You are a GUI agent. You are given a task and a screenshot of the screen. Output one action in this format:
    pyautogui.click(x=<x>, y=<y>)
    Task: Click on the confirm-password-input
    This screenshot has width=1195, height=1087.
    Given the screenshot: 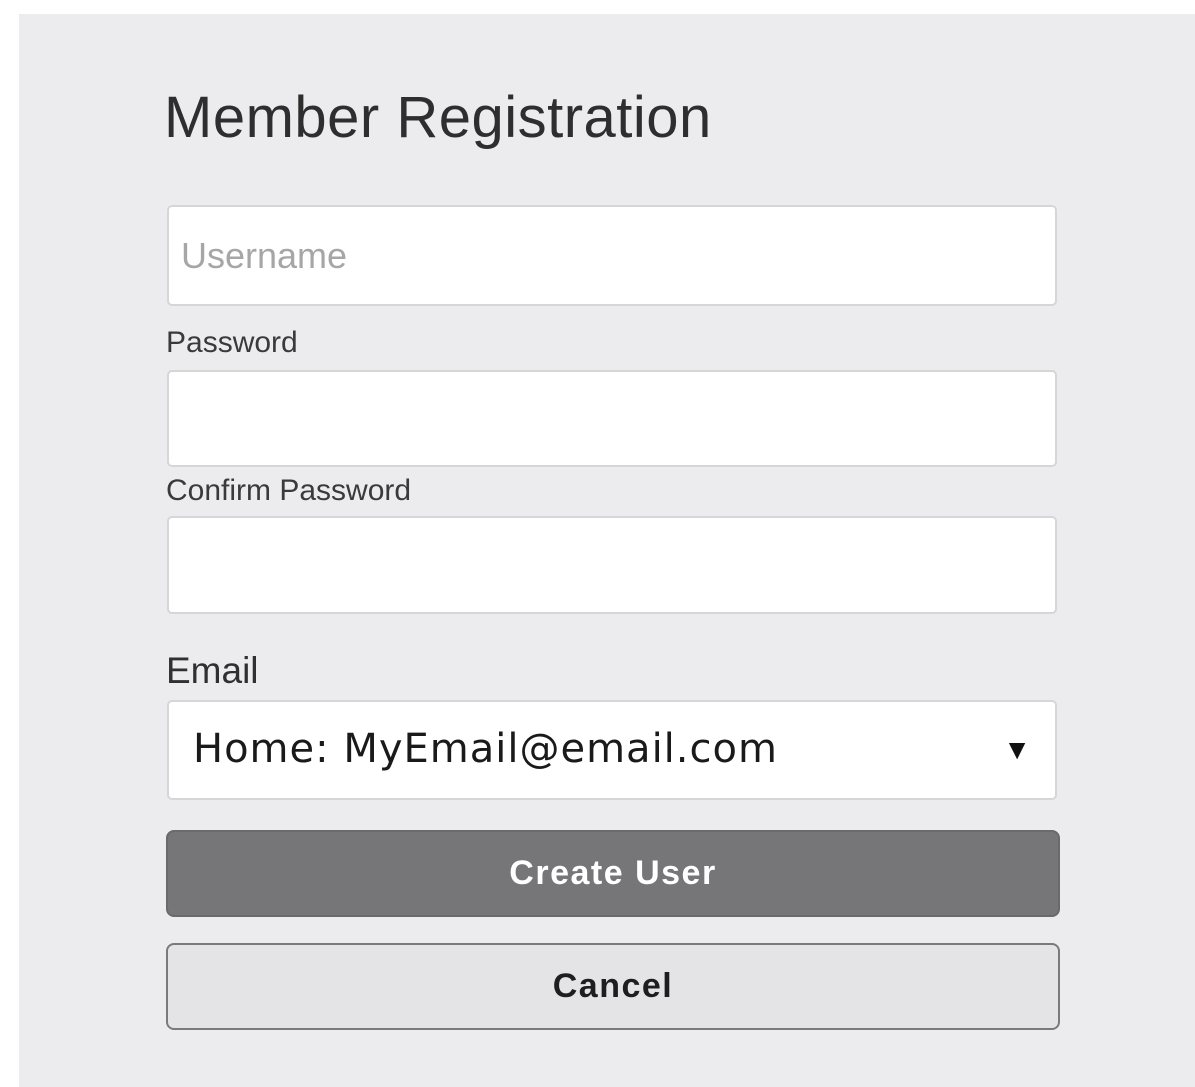 What is the action you would take?
    pyautogui.click(x=612, y=565)
    